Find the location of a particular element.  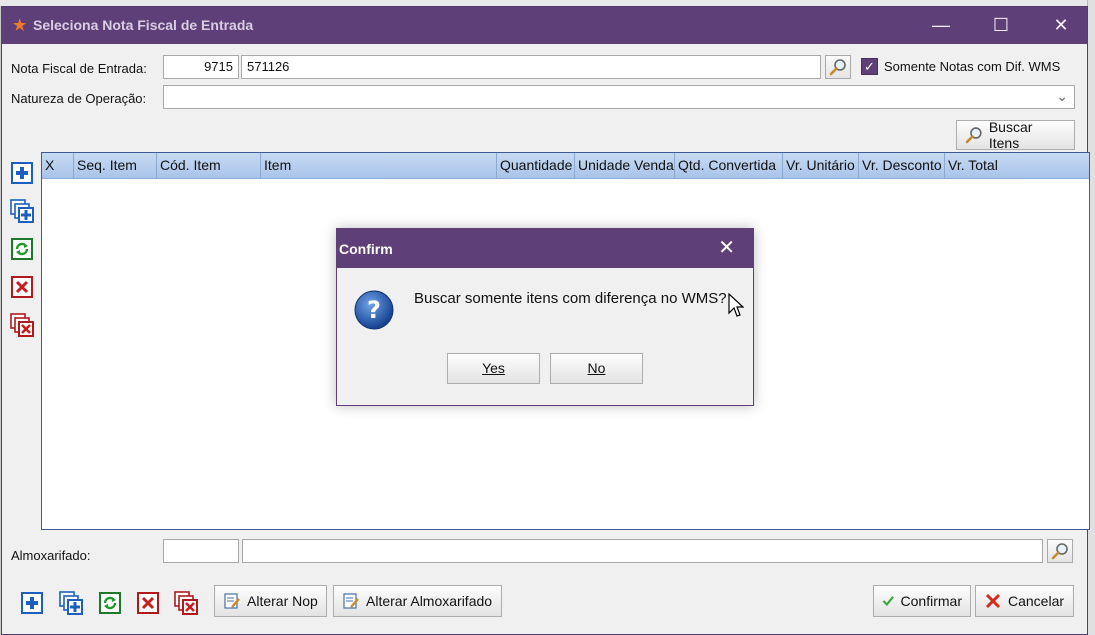

col-unidade-venda: Unidade Venda is located at coordinates (625, 165).